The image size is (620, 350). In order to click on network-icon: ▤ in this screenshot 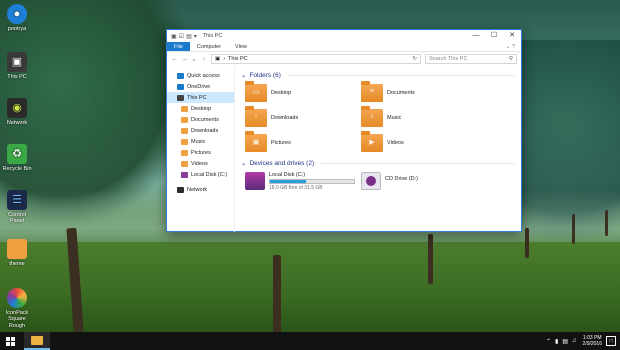, I will do `click(565, 341)`.